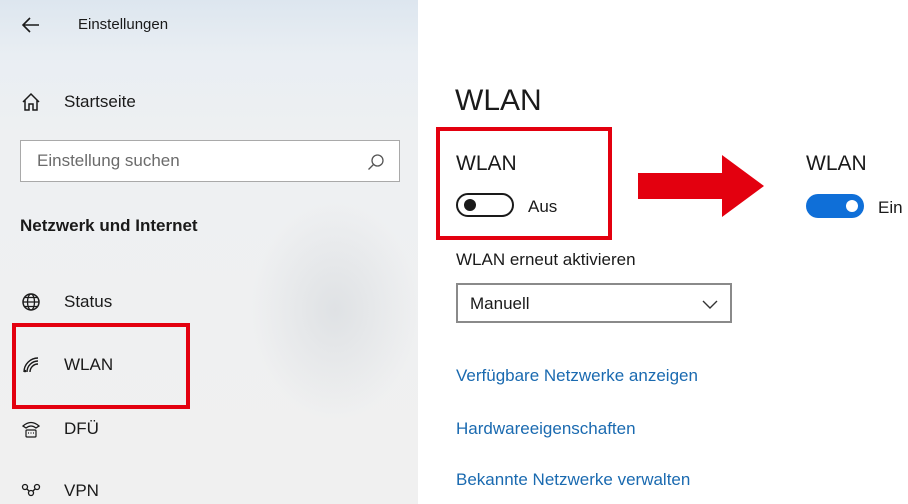 This screenshot has width=908, height=504. What do you see at coordinates (376, 162) in the screenshot?
I see `search-icon` at bounding box center [376, 162].